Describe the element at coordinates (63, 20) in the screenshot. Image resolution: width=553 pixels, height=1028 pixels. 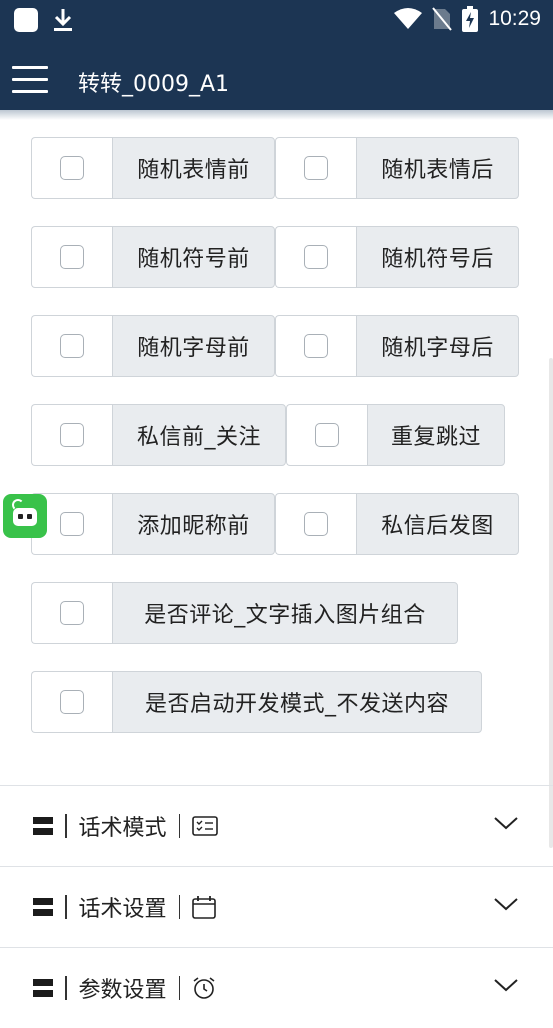
I see `download-icon` at that location.